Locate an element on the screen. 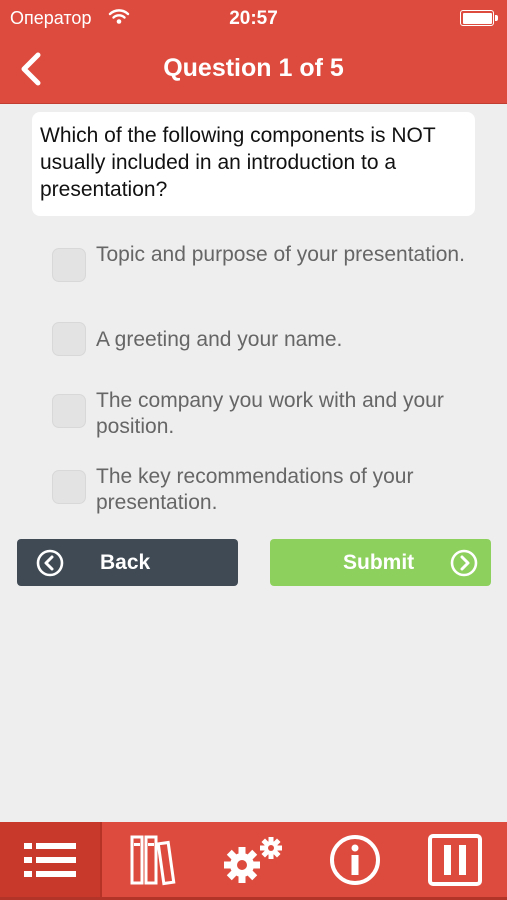 This screenshot has width=507, height=900. status-bar: Оператор 20:57 is located at coordinates (253, 18).